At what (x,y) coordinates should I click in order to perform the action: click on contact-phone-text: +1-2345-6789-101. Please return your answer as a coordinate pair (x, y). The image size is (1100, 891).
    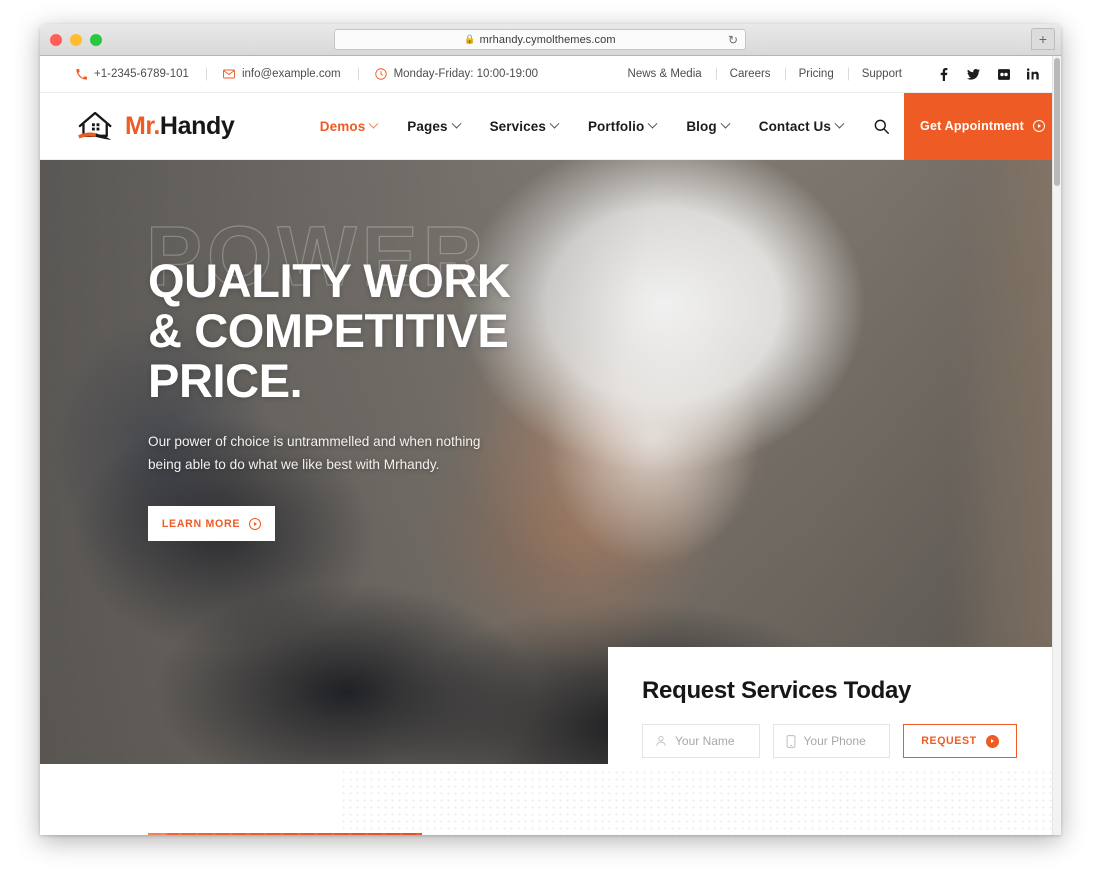
    Looking at the image, I should click on (141, 74).